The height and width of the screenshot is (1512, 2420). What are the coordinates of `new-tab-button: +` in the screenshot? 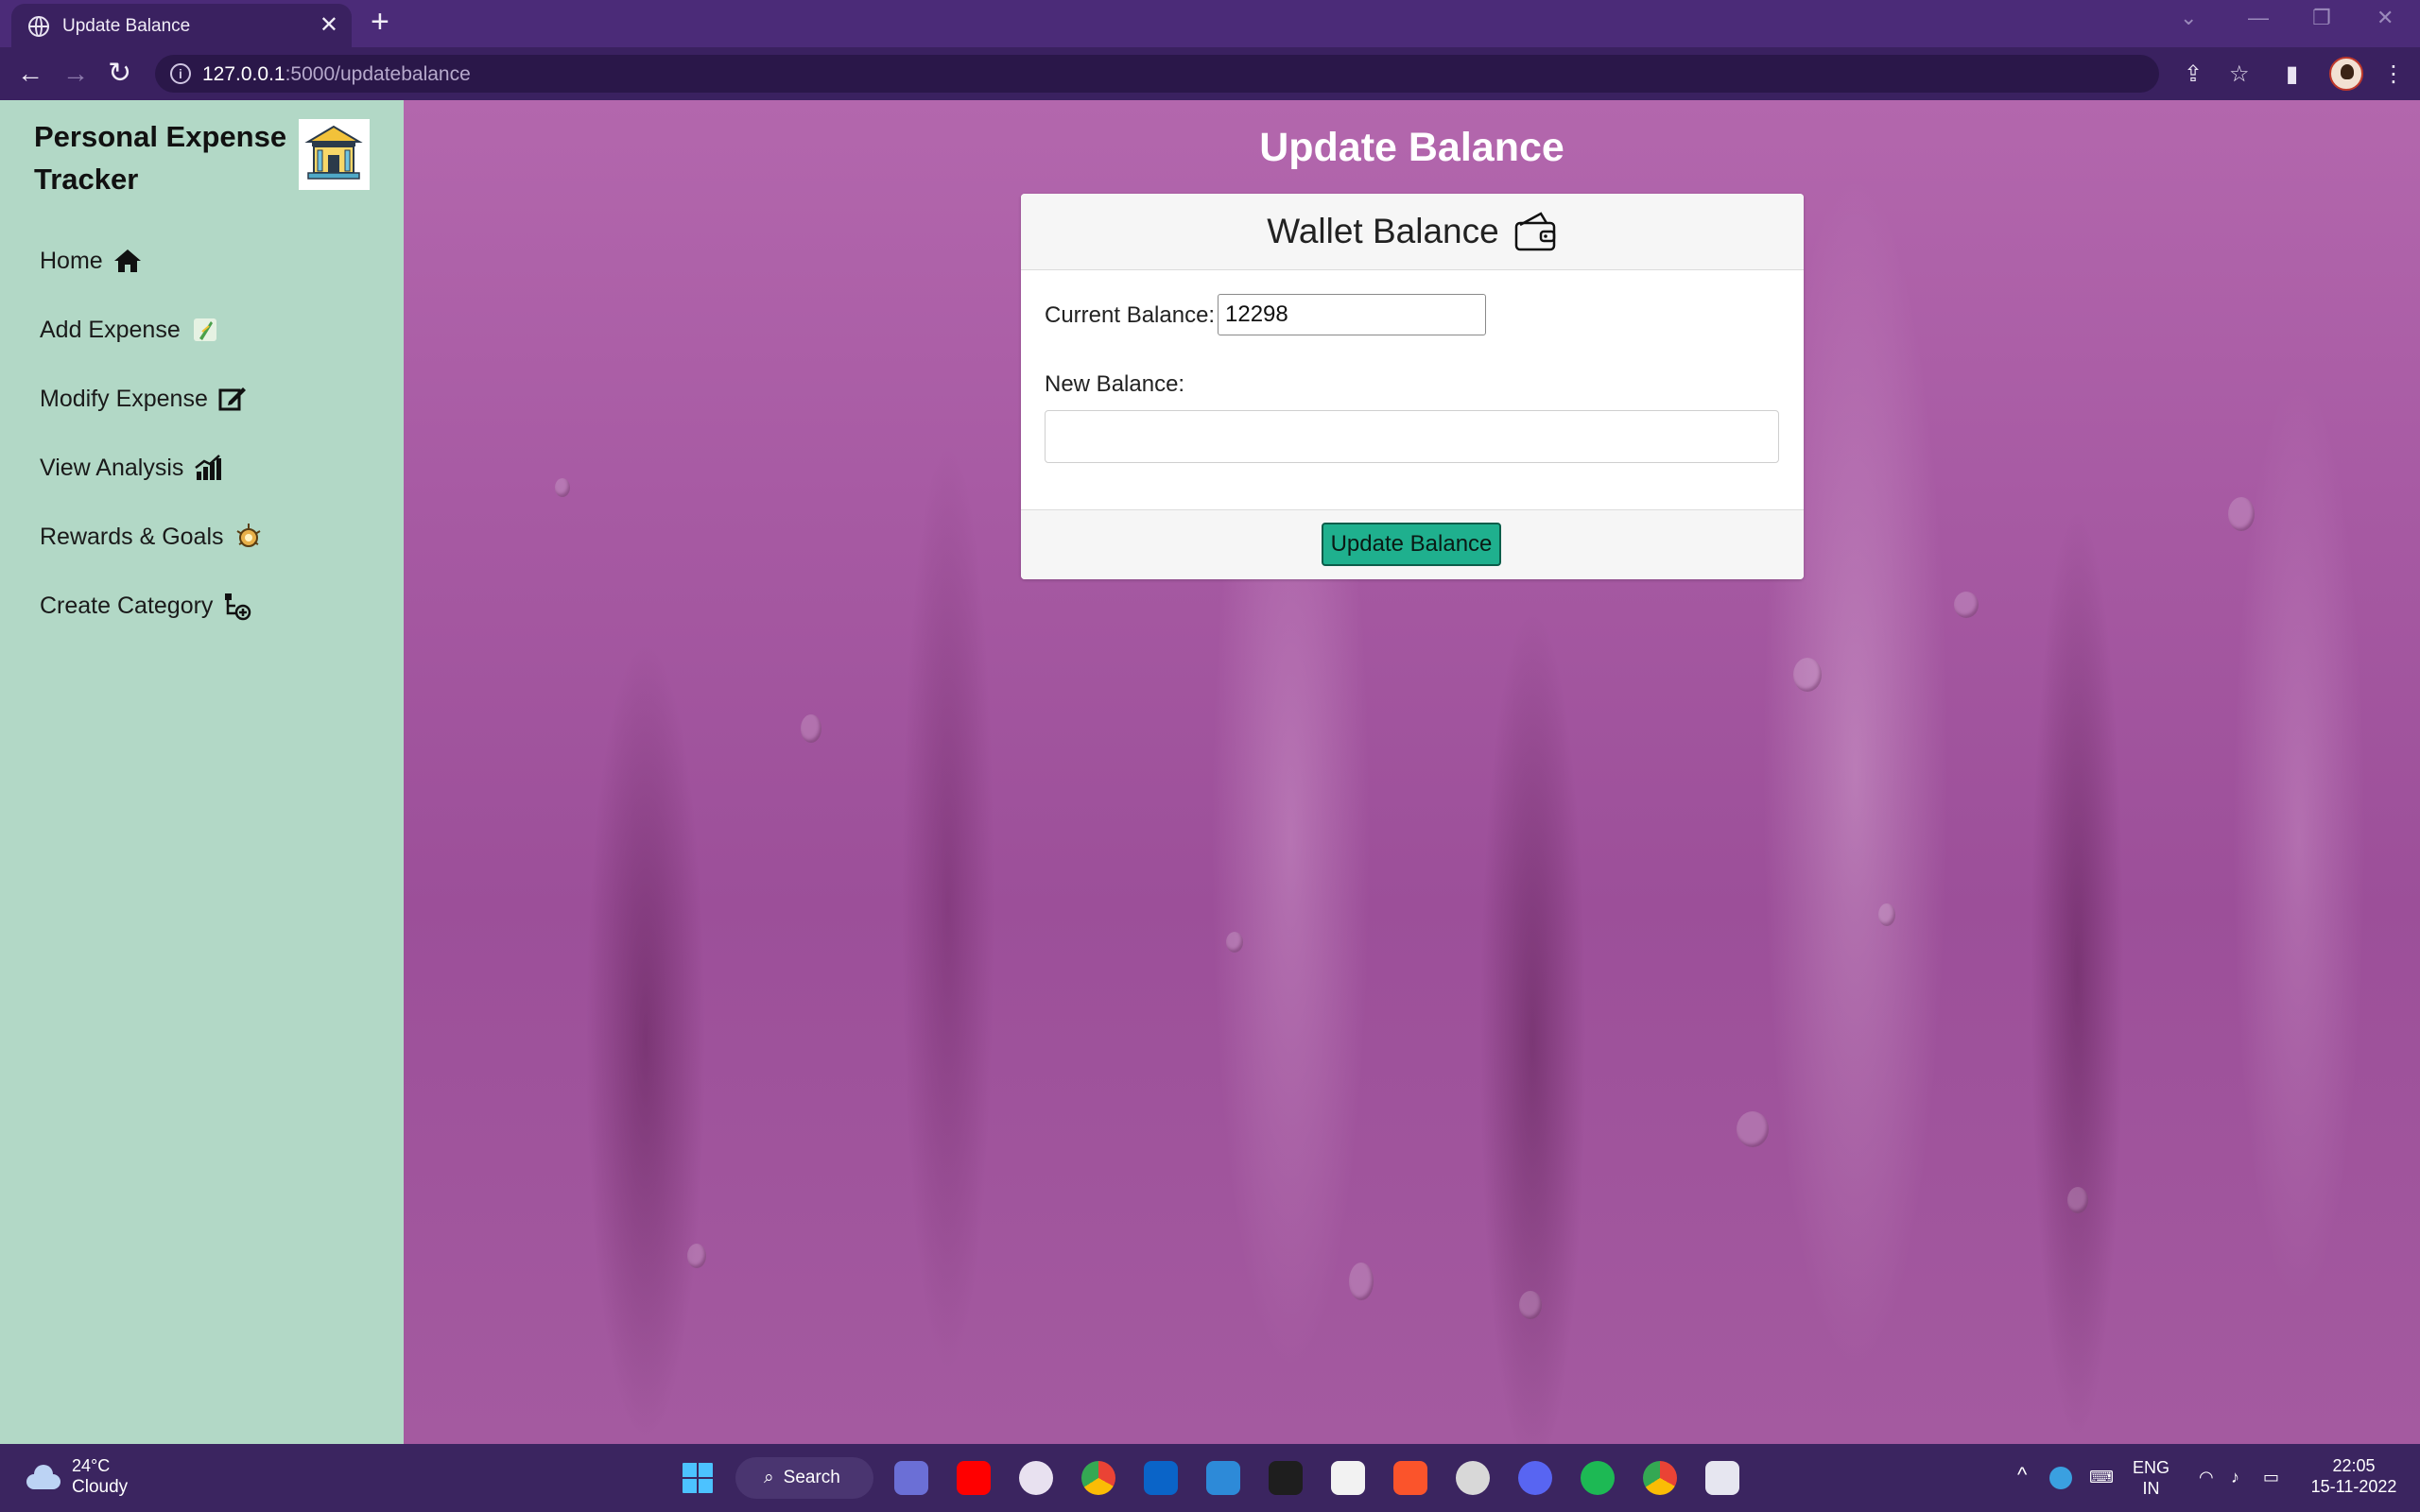 It's located at (380, 22).